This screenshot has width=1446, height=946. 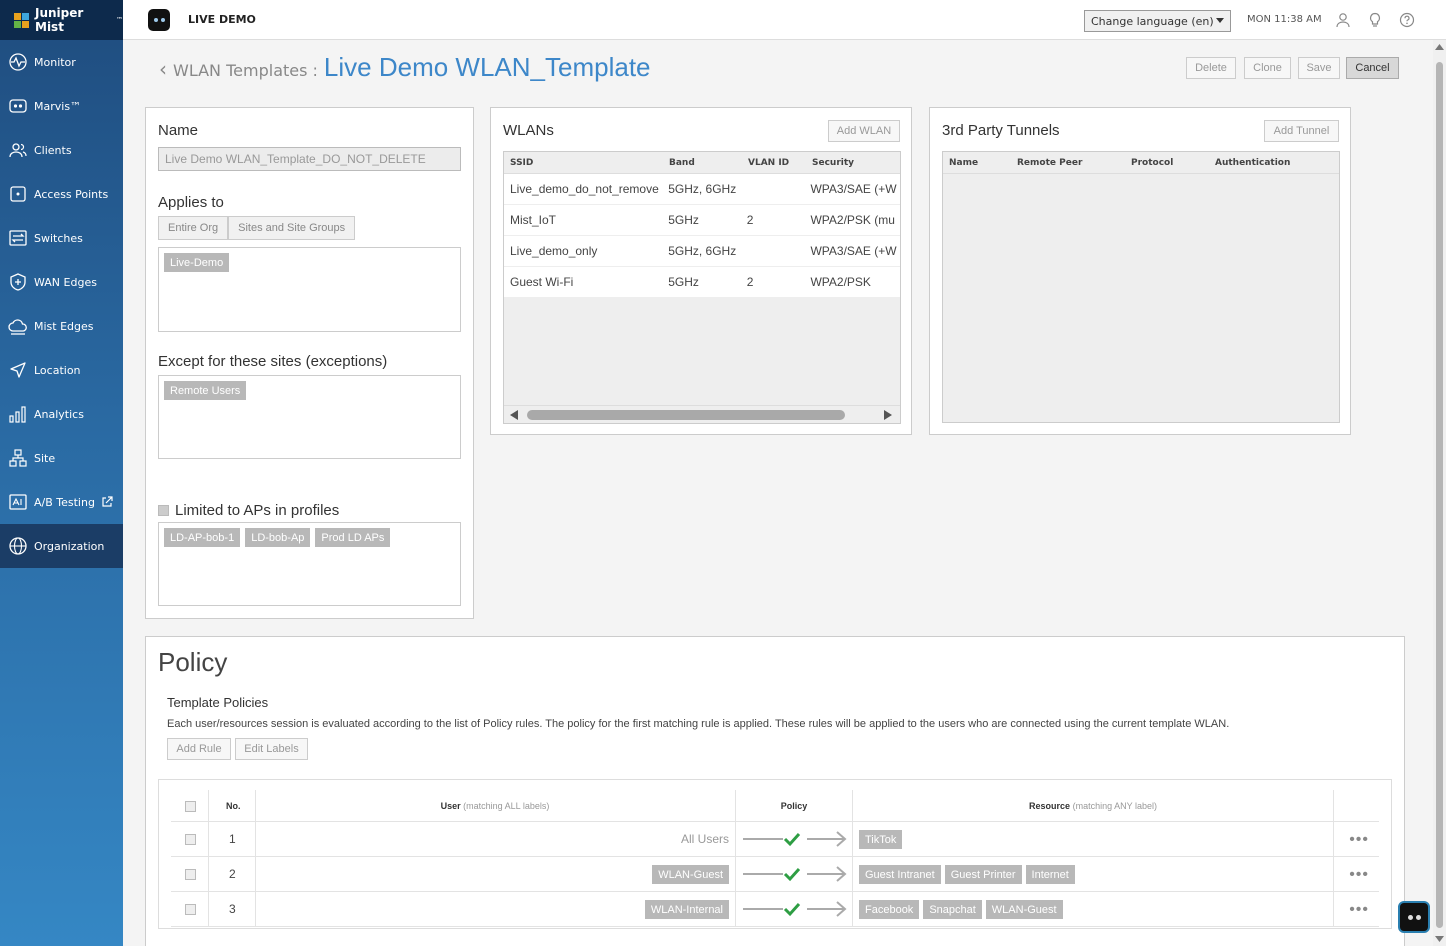 What do you see at coordinates (205, 390) in the screenshot?
I see `exception-tag: Remote Users` at bounding box center [205, 390].